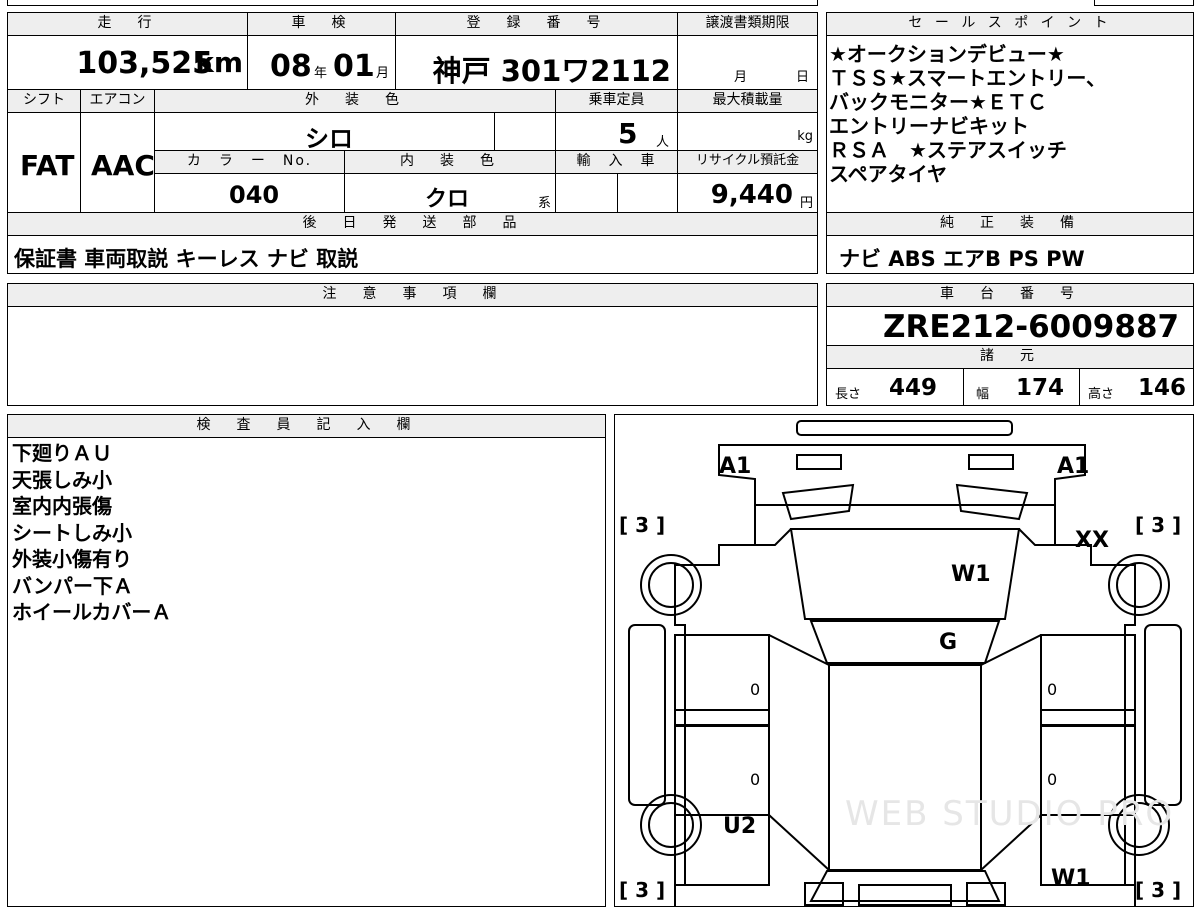  Describe the element at coordinates (741, 77) in the screenshot. I see `transfer-month-unit: 月` at that location.